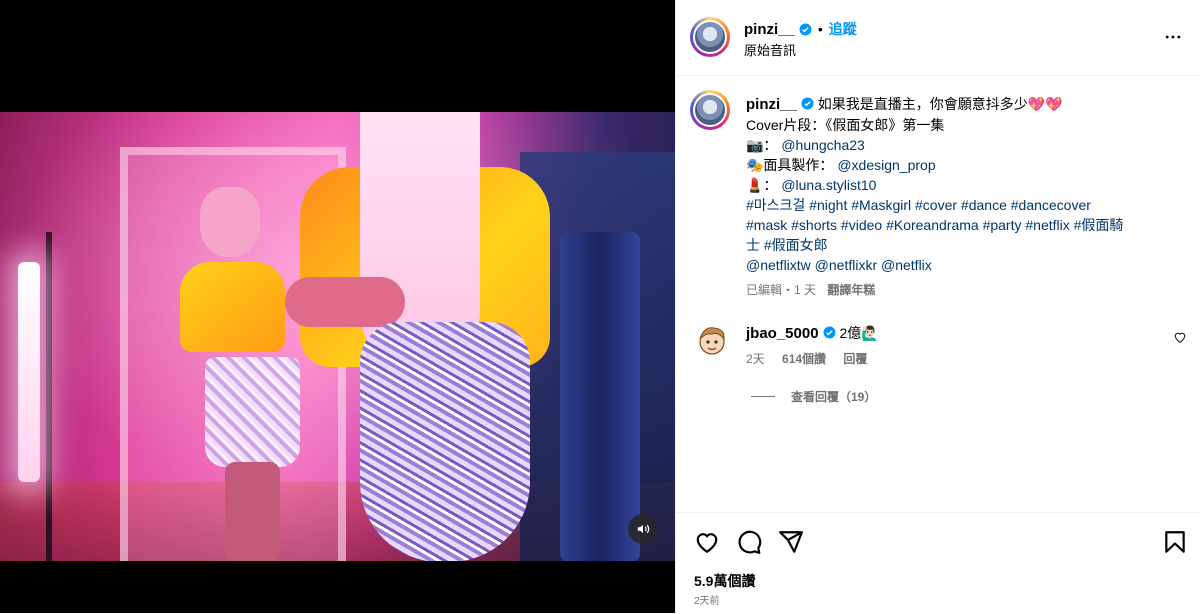 This screenshot has height=614, width=1200. I want to click on comment-reply-button: 回覆, so click(855, 359).